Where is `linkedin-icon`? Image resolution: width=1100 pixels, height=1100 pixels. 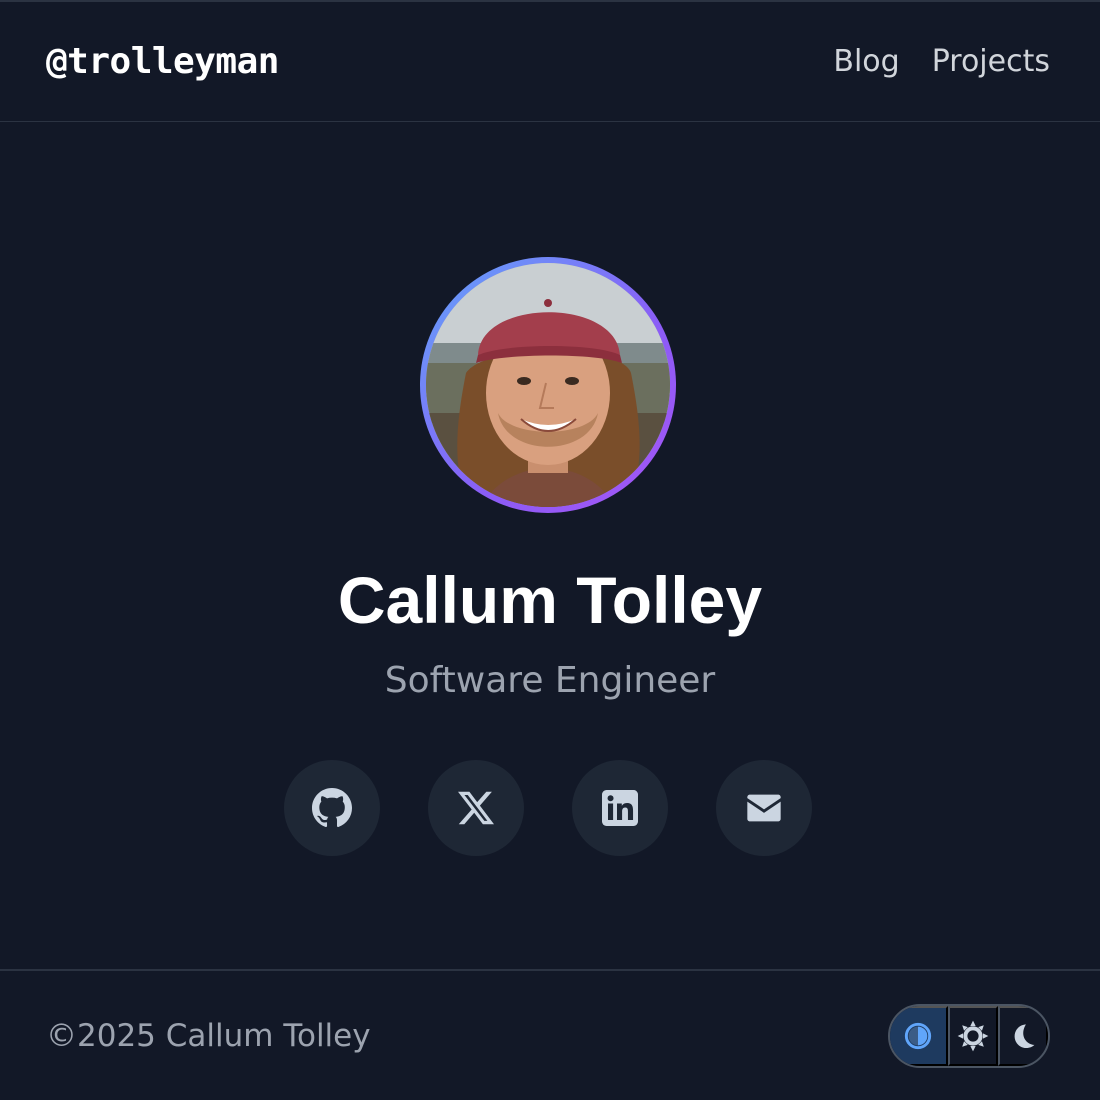 linkedin-icon is located at coordinates (620, 808).